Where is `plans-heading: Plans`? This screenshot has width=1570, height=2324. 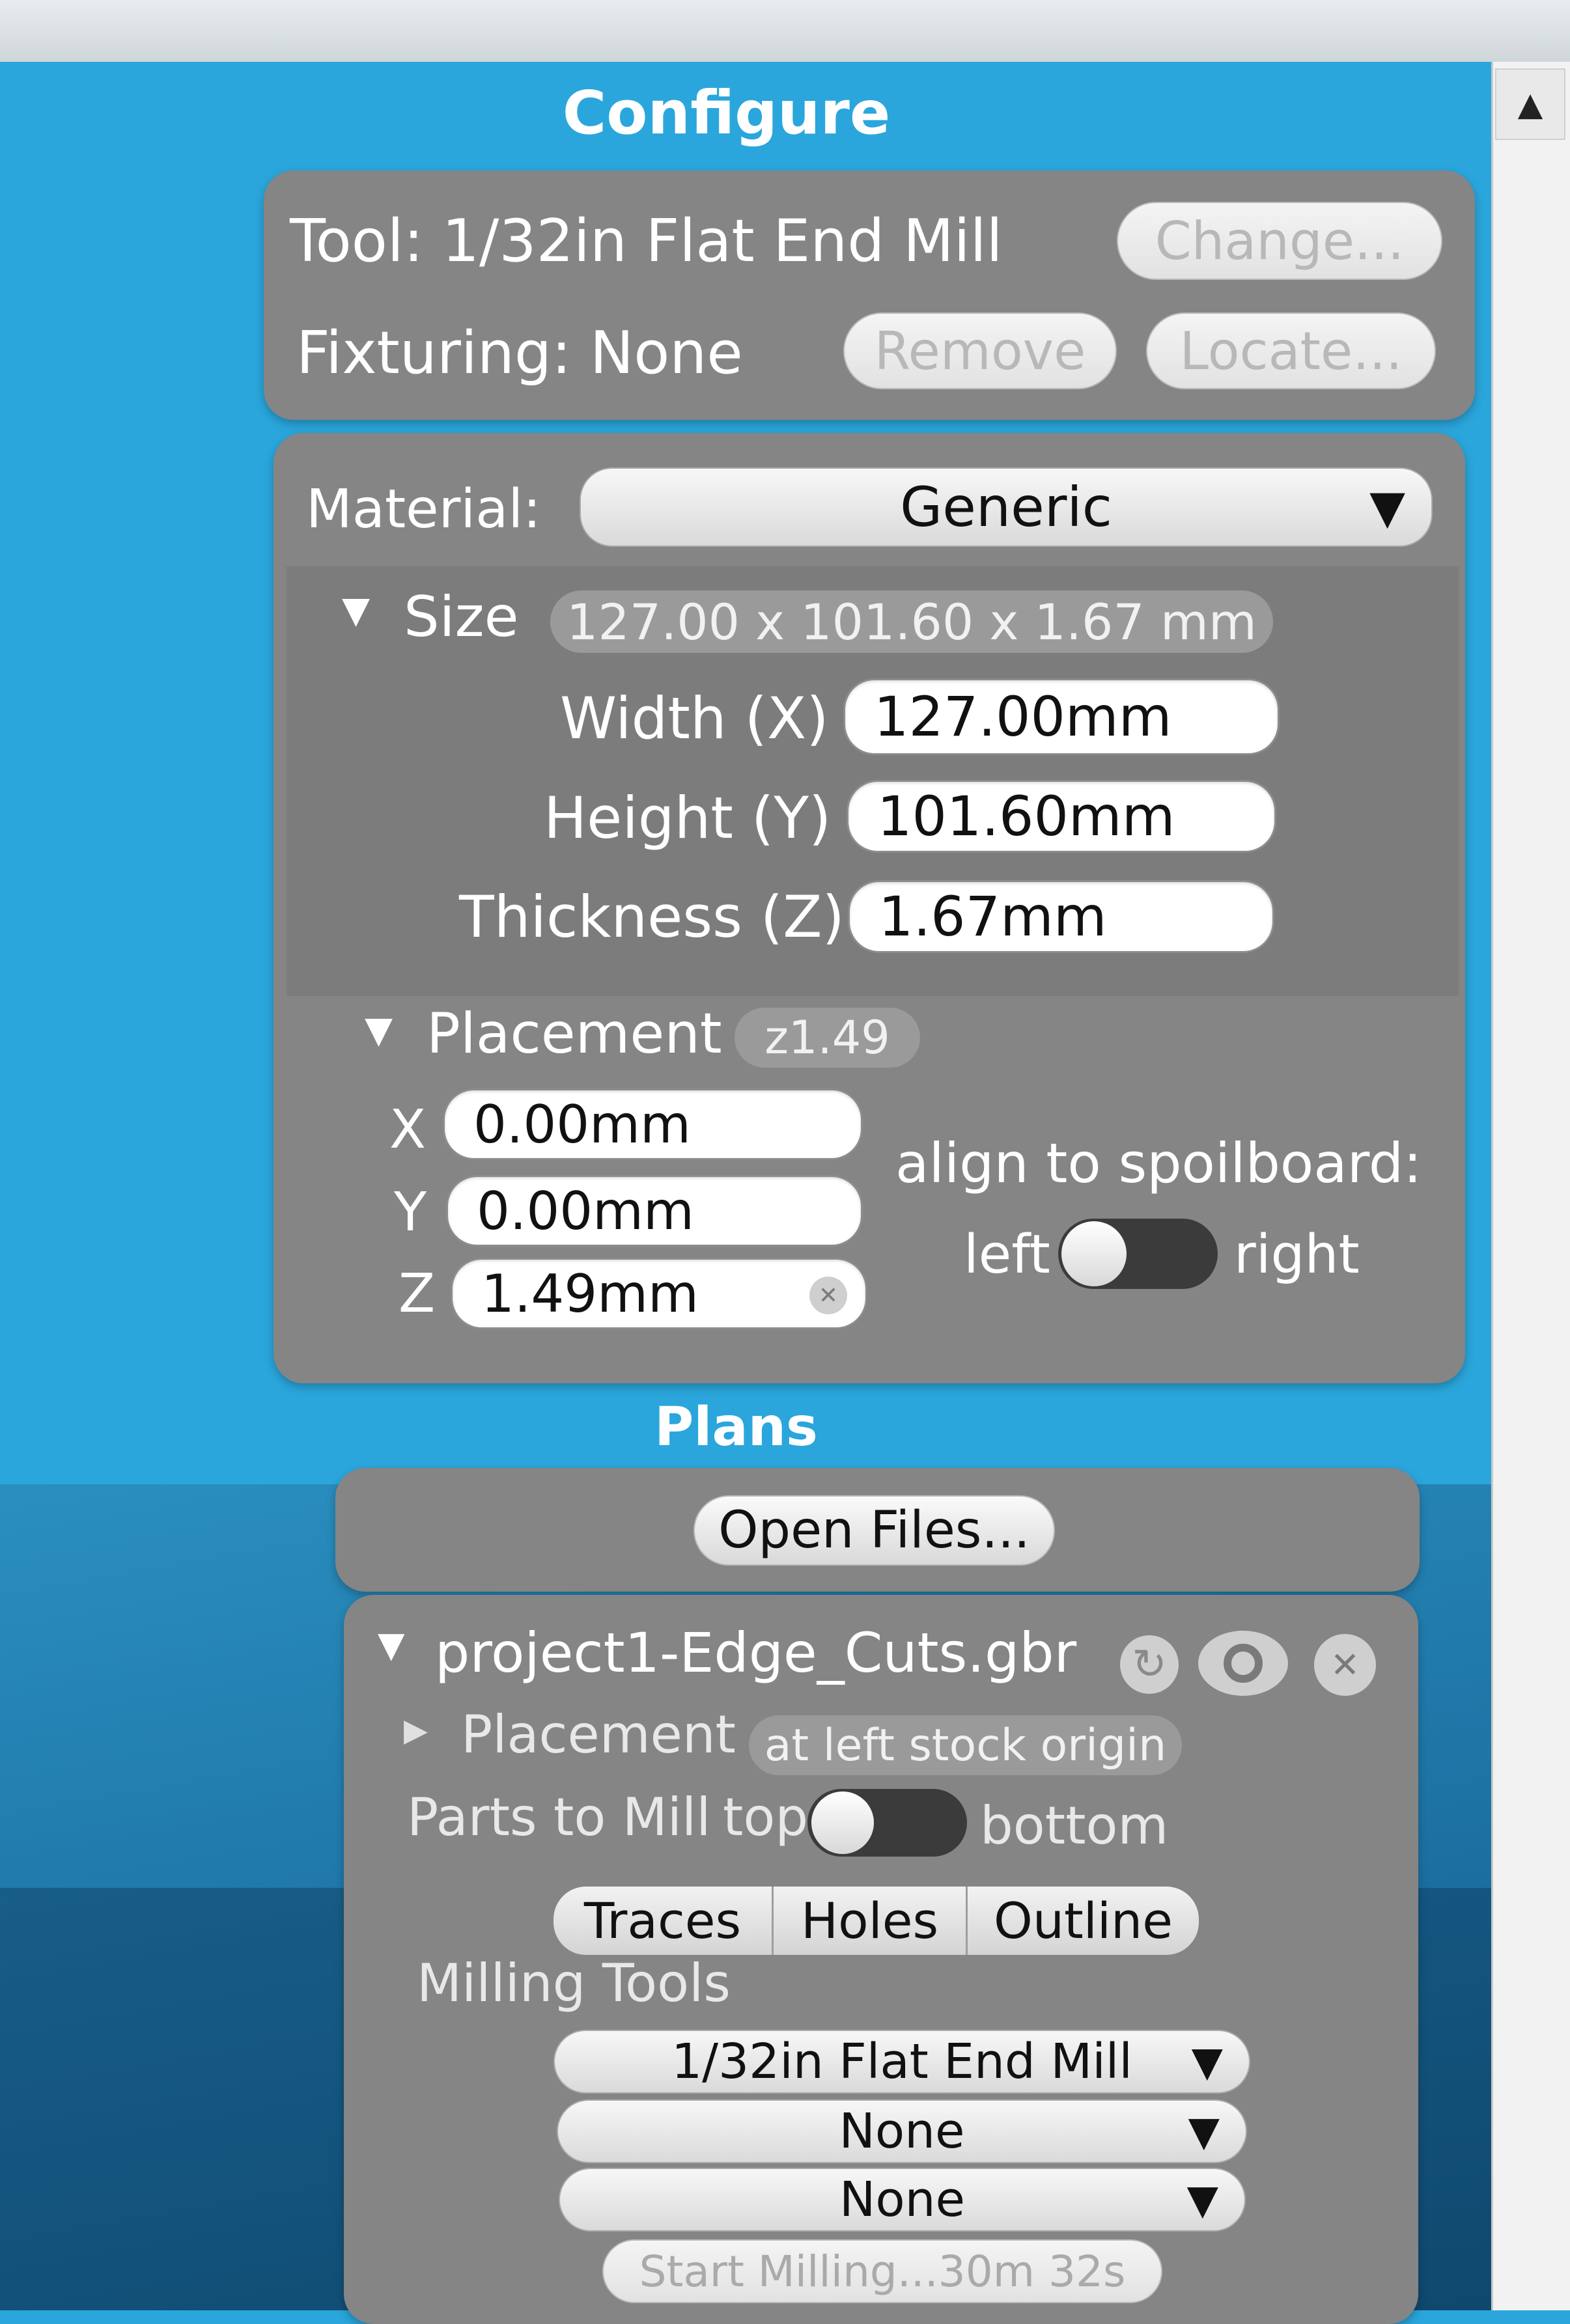 plans-heading: Plans is located at coordinates (736, 1427).